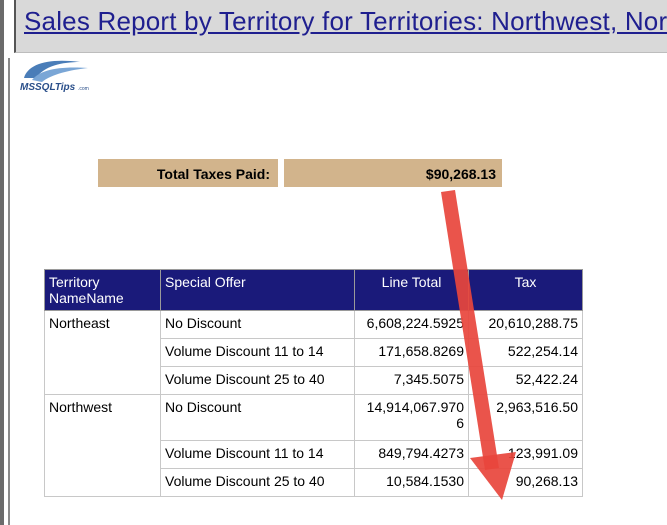 This screenshot has width=667, height=525. I want to click on mssqltips-logo: MSSQLTips .com, so click(57, 76).